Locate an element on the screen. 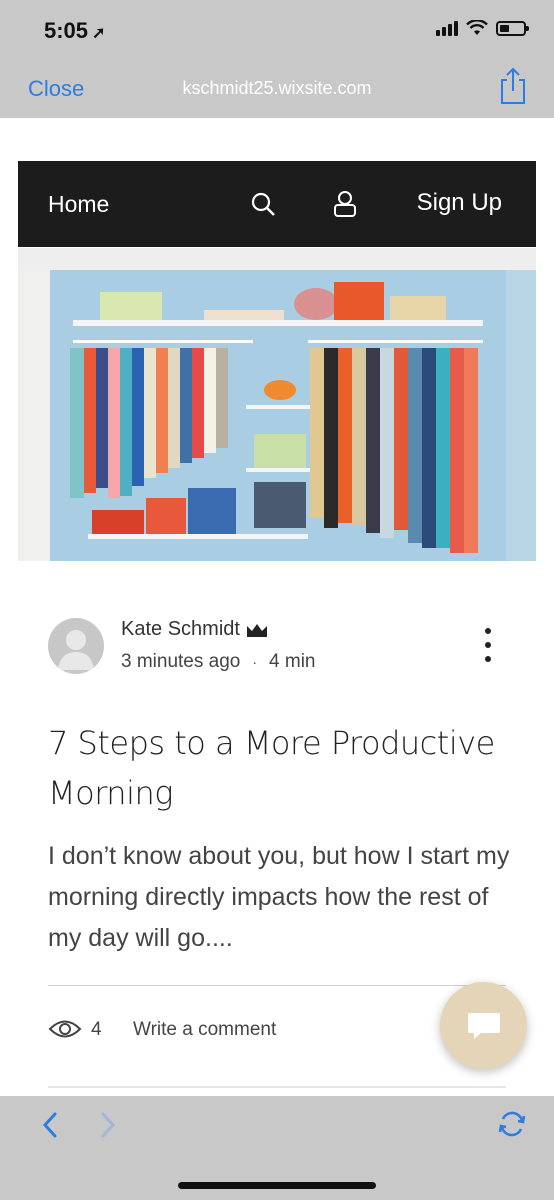 The image size is (554, 1200). write-comment-link: Write a comment is located at coordinates (204, 1030).